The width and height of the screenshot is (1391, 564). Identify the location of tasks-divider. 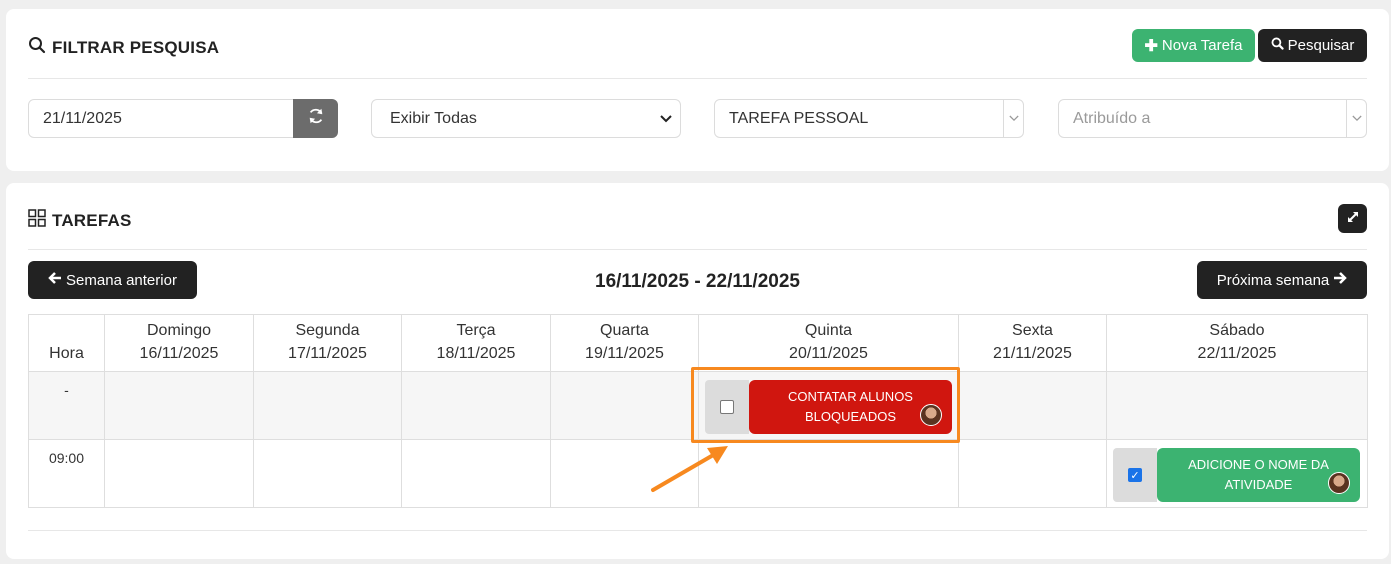
(697, 249).